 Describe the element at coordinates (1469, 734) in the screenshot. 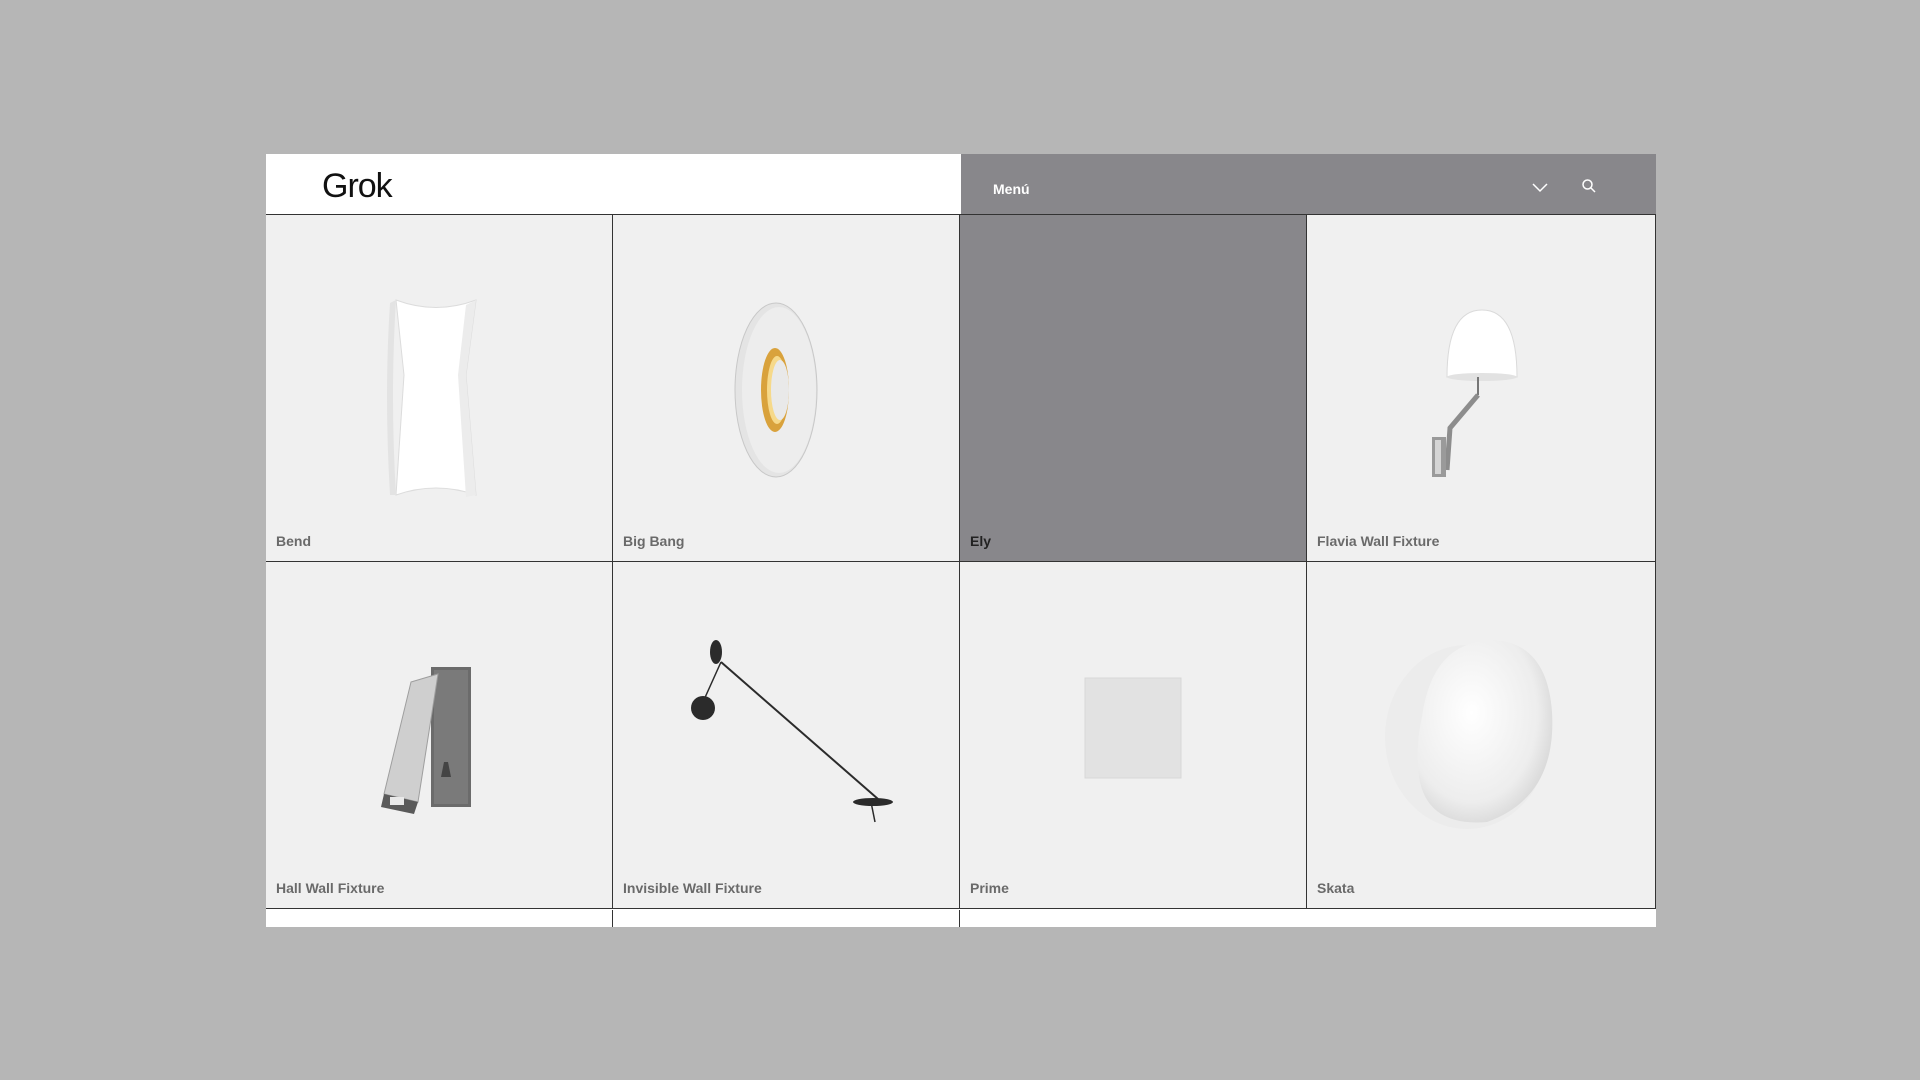

I see `skata-lamp-image` at that location.